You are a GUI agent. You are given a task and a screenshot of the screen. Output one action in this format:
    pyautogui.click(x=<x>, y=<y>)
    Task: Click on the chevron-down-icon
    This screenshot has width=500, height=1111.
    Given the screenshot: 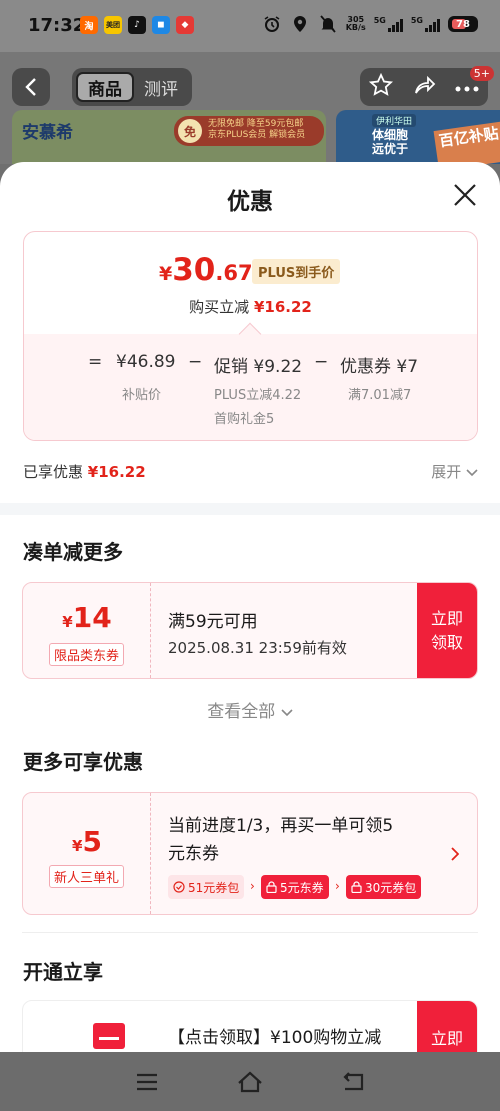 What is the action you would take?
    pyautogui.click(x=472, y=473)
    